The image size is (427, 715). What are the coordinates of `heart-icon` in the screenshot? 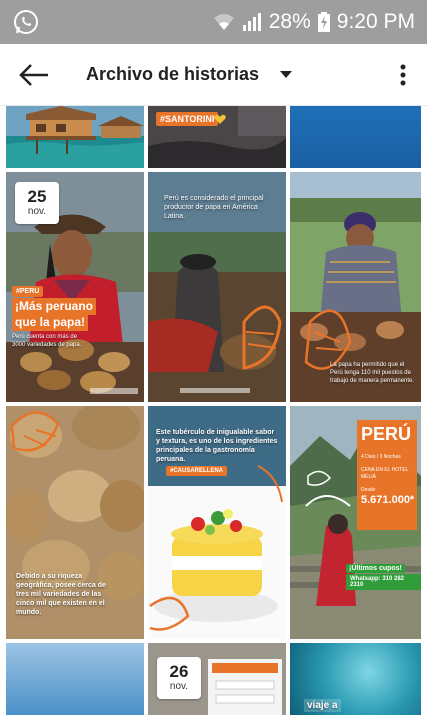 It's located at (220, 119).